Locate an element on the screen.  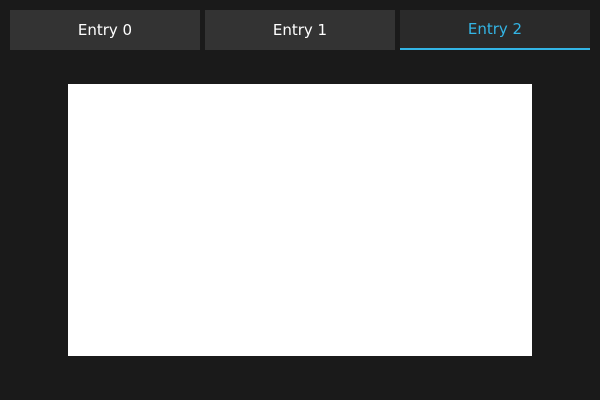
tab-entry-2: Entry 2 is located at coordinates (495, 30).